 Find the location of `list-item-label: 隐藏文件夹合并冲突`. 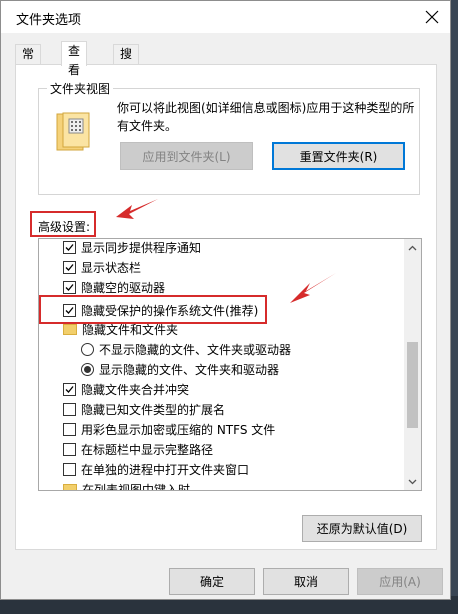

list-item-label: 隐藏文件夹合并冲突 is located at coordinates (135, 389).